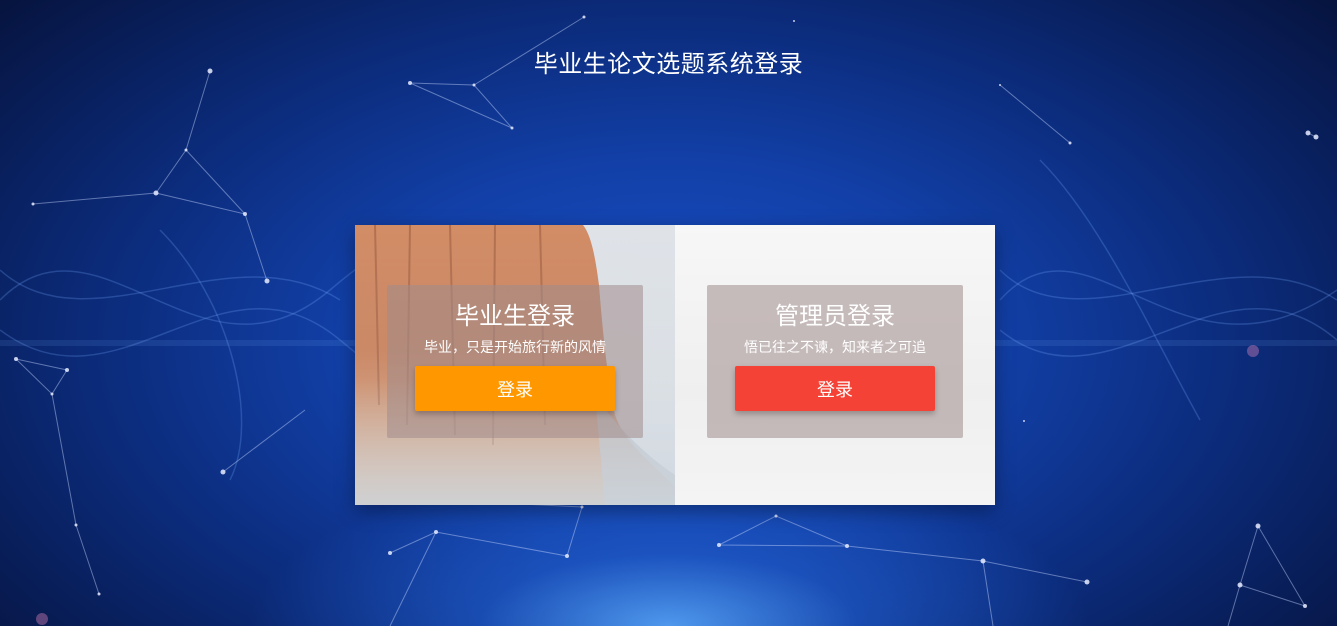 The height and width of the screenshot is (626, 1337). What do you see at coordinates (515, 388) in the screenshot?
I see `graduate-login-button: 登录` at bounding box center [515, 388].